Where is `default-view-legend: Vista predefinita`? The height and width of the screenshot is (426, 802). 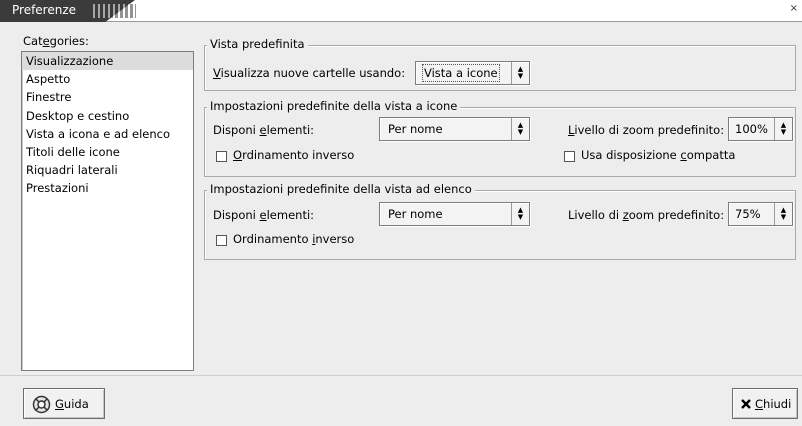
default-view-legend: Vista predefinita is located at coordinates (257, 44).